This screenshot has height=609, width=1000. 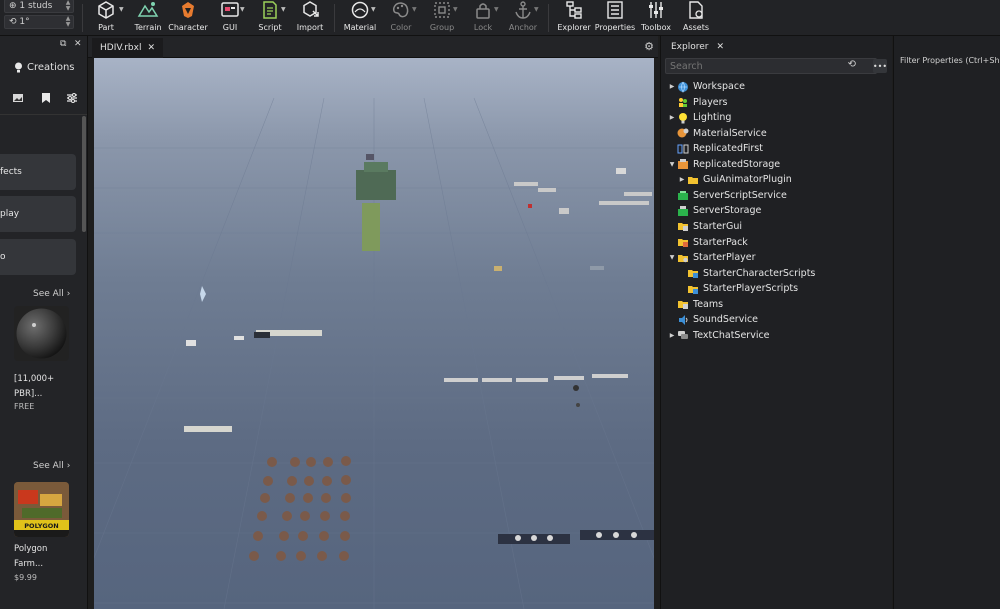 I want to click on explorer-search-bar: ⟲, so click(x=771, y=66).